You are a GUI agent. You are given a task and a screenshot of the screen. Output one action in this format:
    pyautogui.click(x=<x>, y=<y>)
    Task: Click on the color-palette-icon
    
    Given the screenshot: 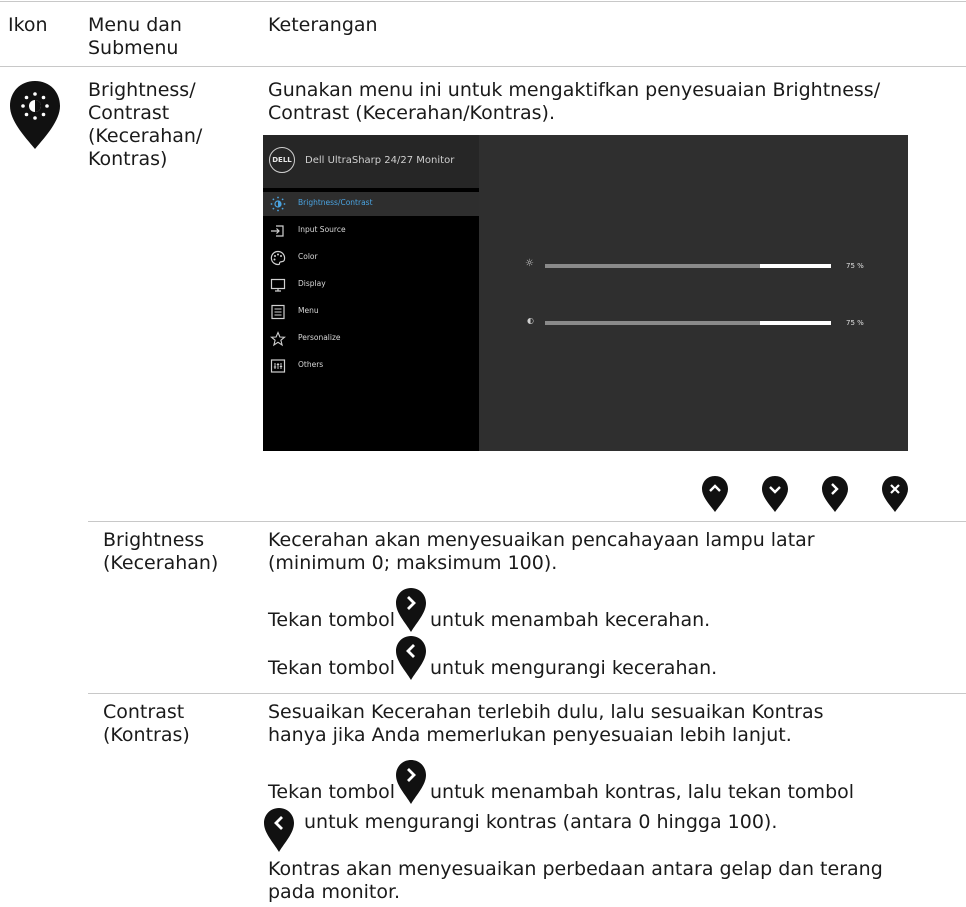 What is the action you would take?
    pyautogui.click(x=278, y=258)
    